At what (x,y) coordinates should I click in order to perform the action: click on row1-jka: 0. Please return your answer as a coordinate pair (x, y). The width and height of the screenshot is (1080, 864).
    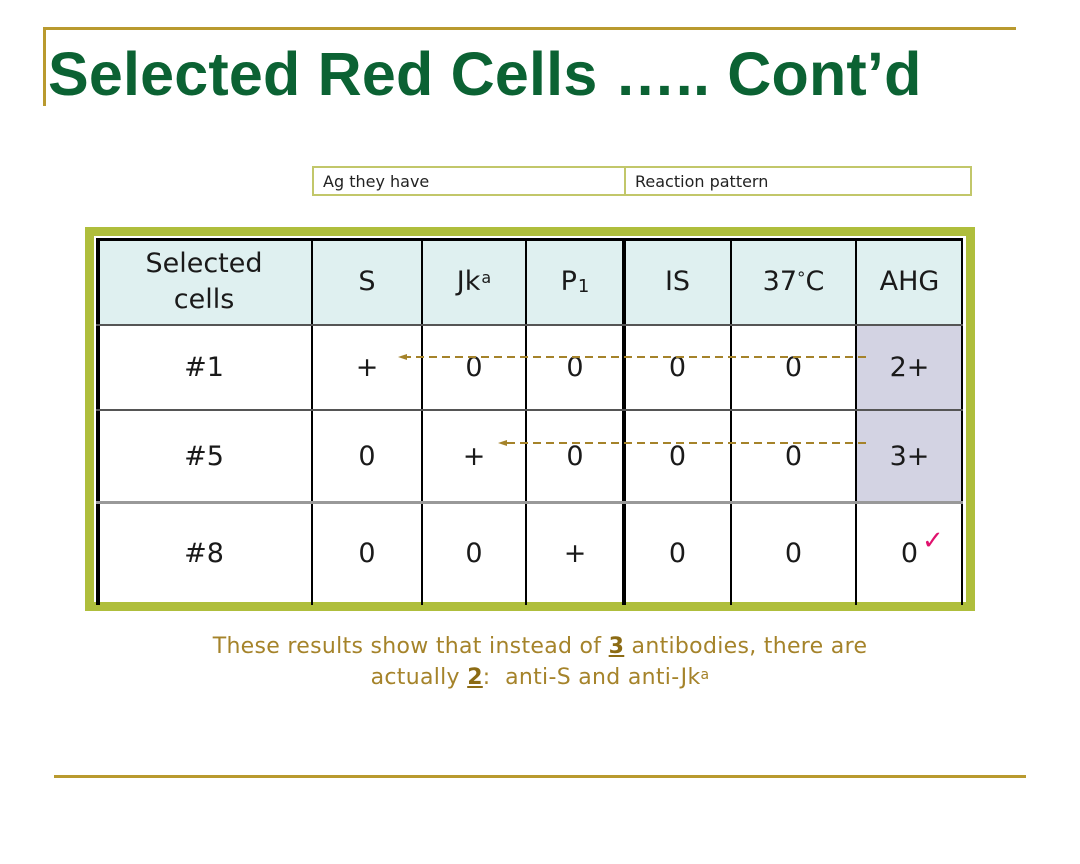
    Looking at the image, I should click on (474, 367).